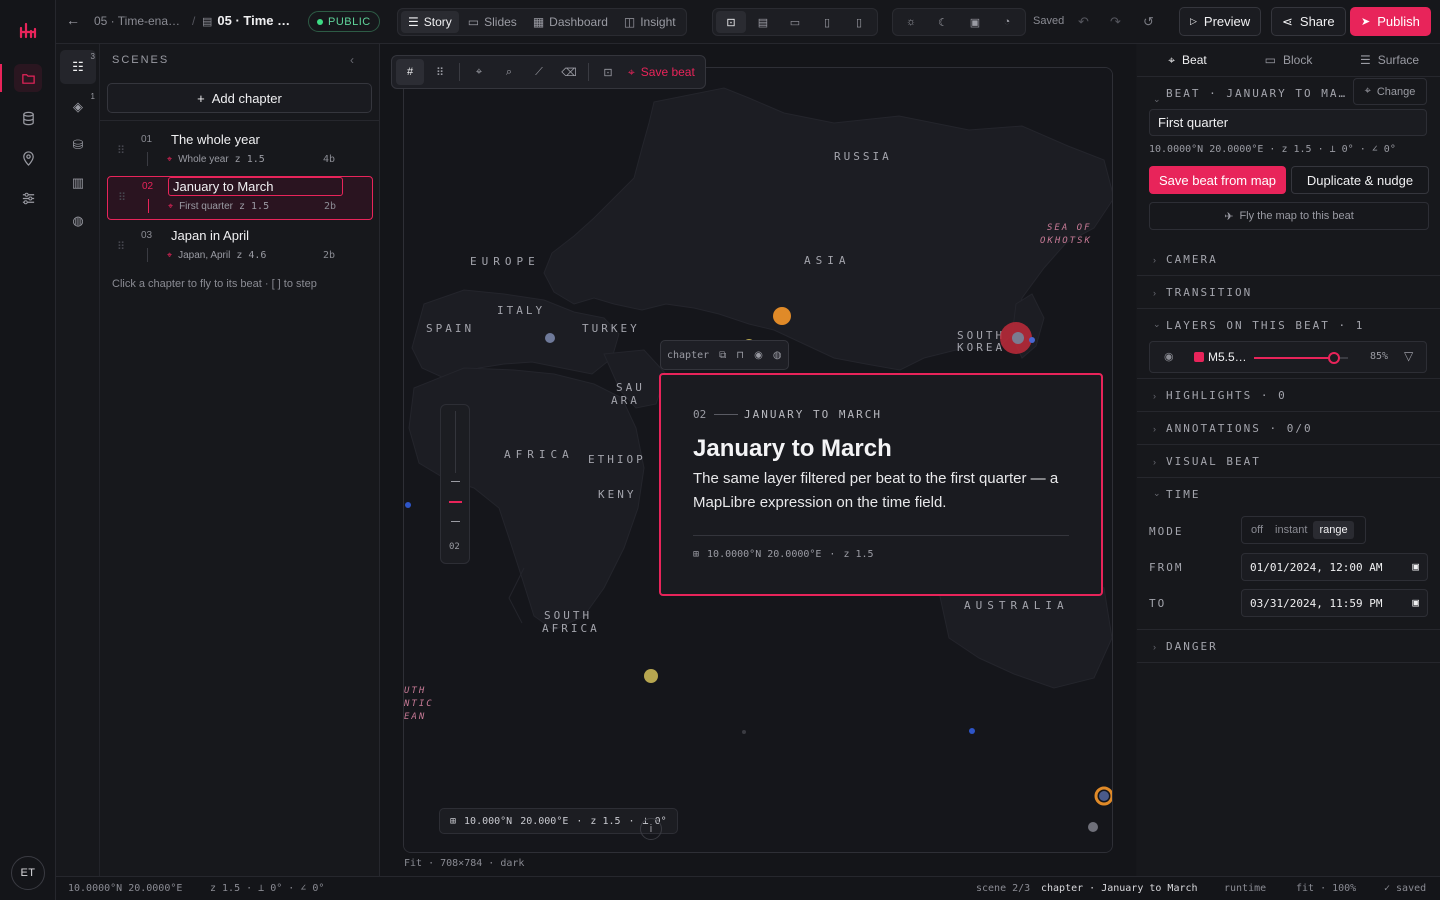  Describe the element at coordinates (569, 72) in the screenshot. I see `eraser-tool-icon: ⌫` at that location.